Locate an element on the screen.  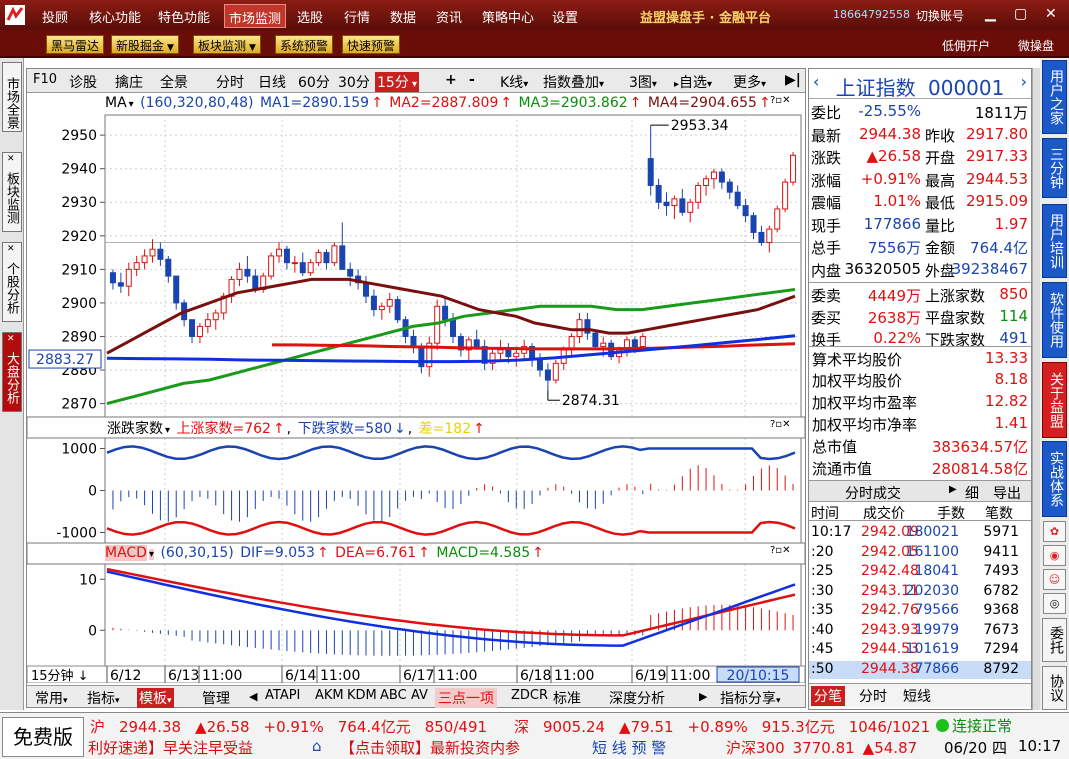
watchlist-dropdown: ▸自选▾ is located at coordinates (693, 82).